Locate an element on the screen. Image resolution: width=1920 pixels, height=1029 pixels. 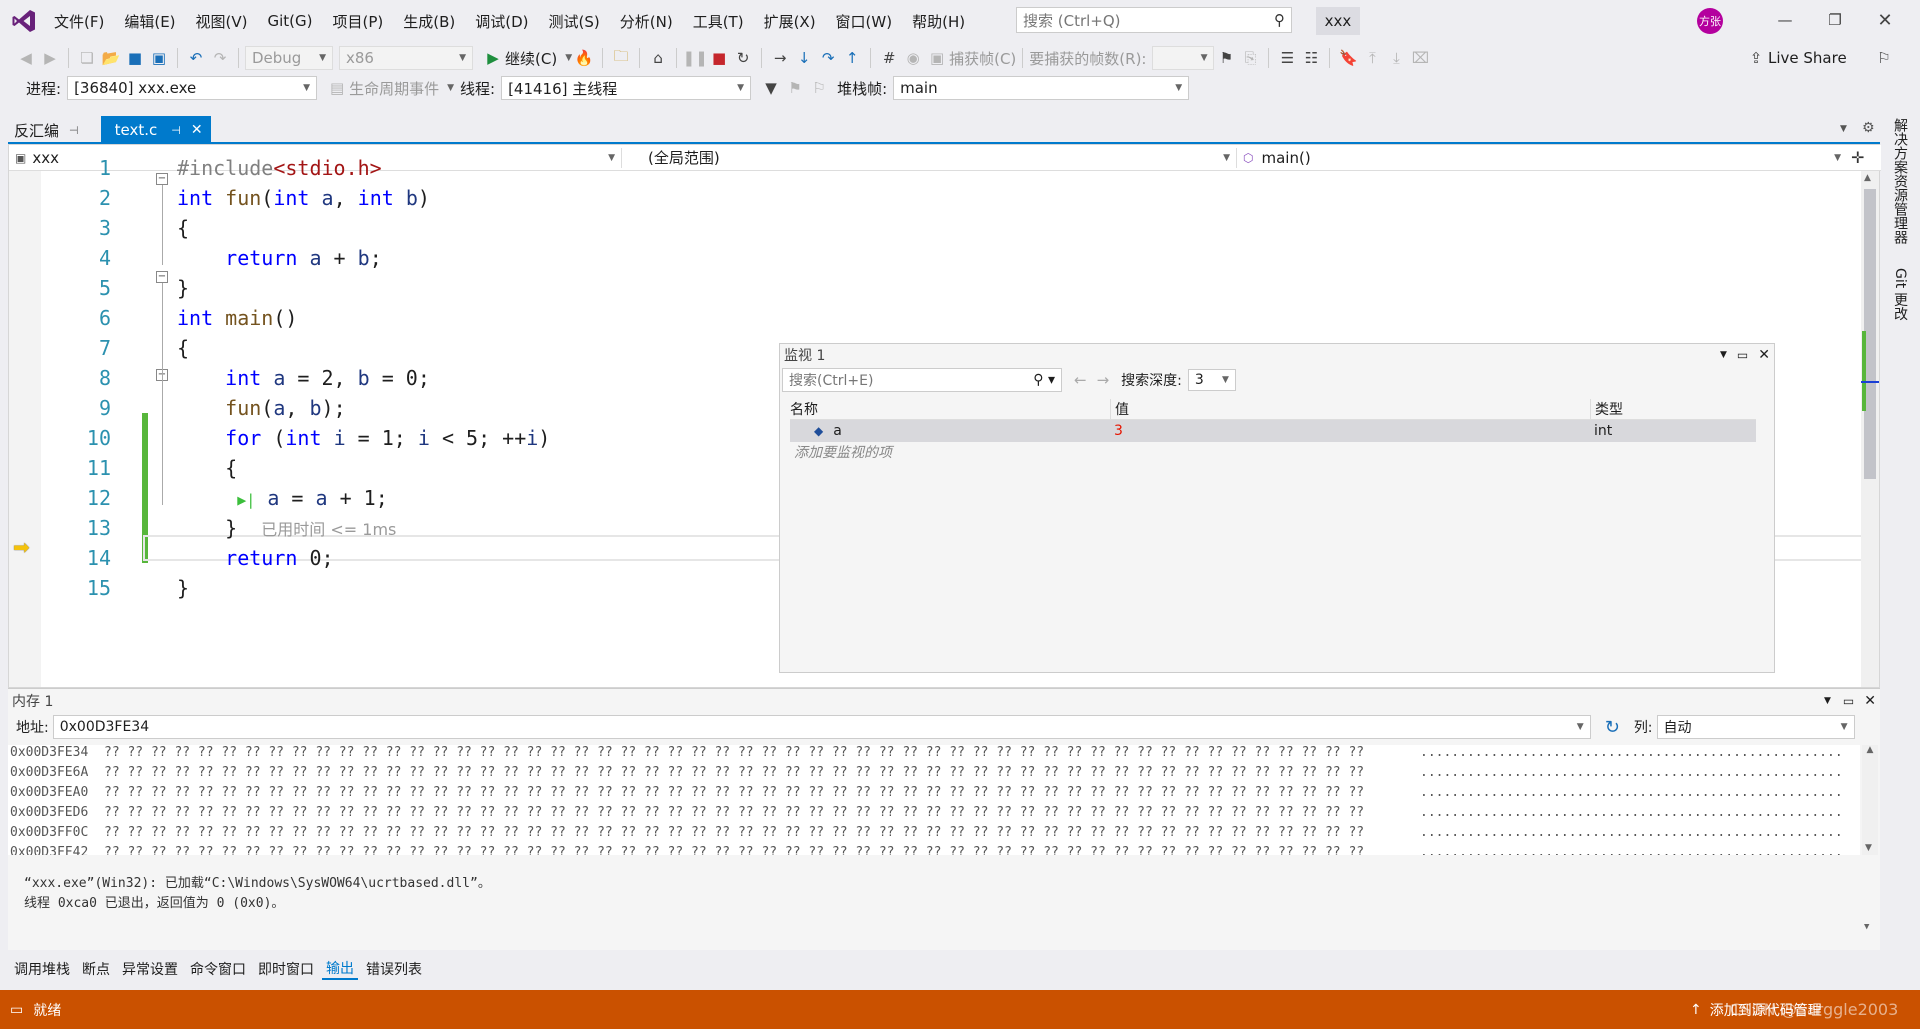
side-tab-solution-explorer: 解决方案资源管理器 is located at coordinates (1899, 181).